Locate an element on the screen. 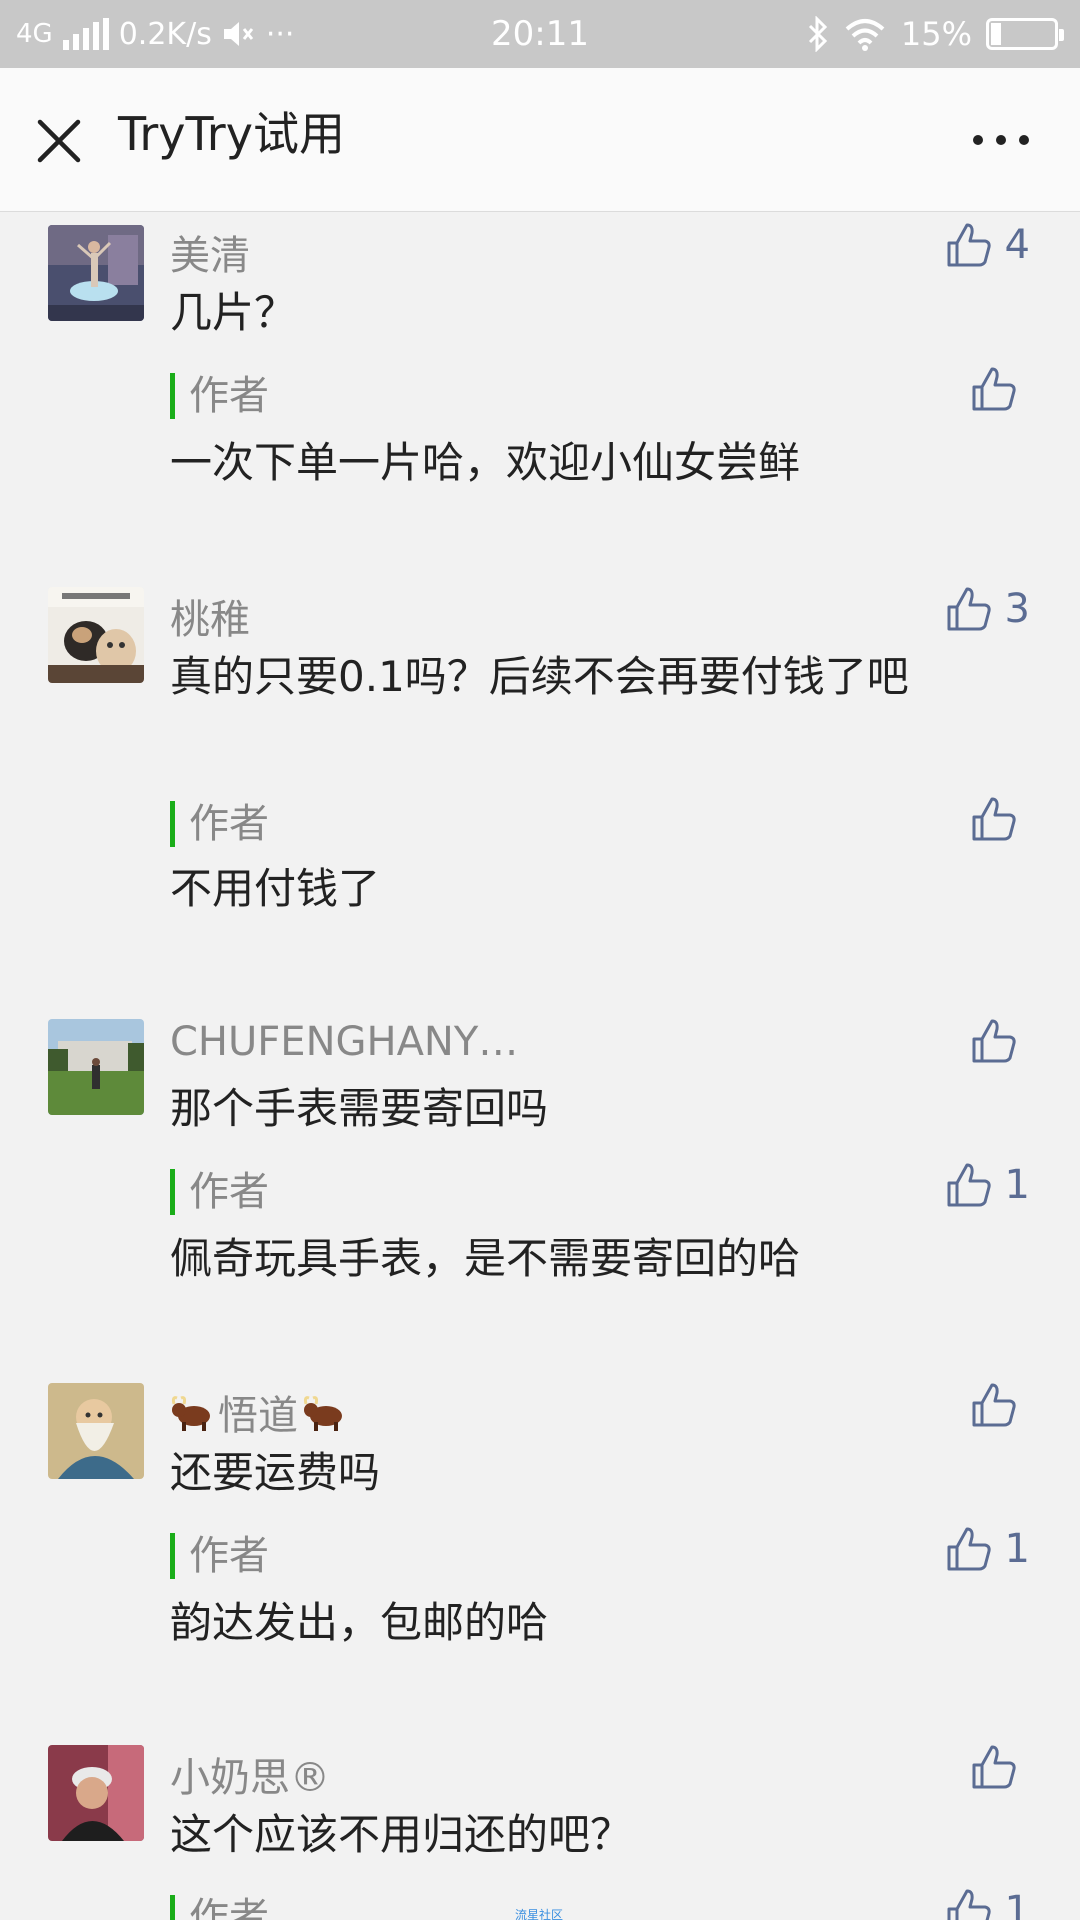  more-icon is located at coordinates (1001, 140).